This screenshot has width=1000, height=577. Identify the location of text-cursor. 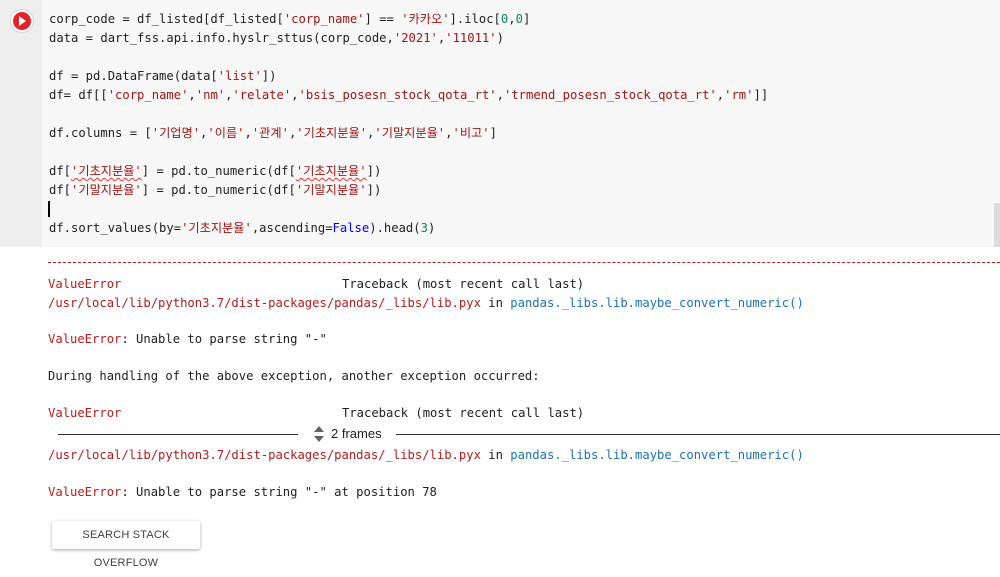
(49, 209).